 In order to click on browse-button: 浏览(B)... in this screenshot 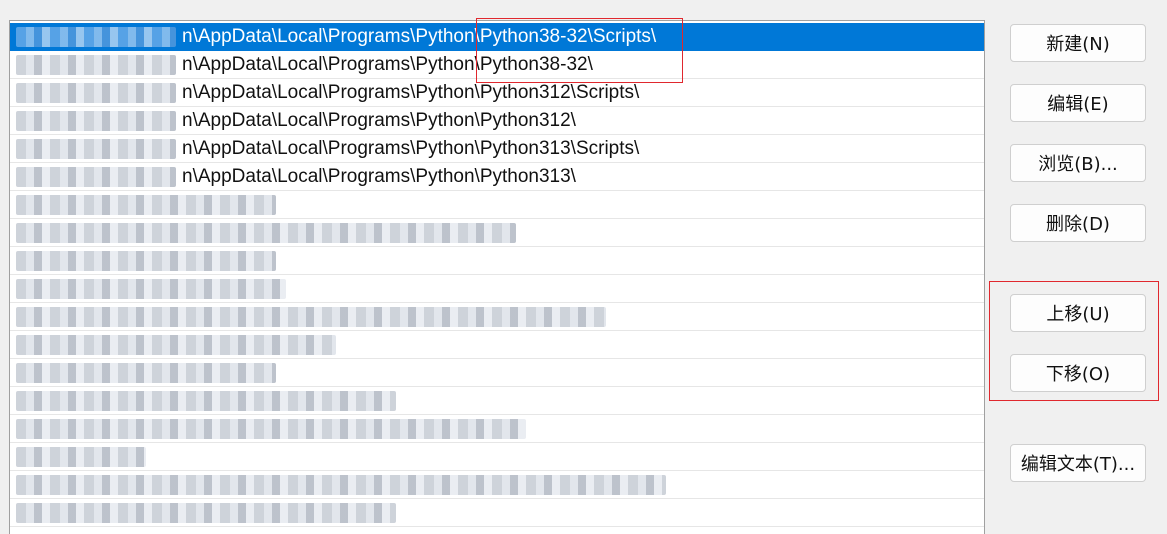, I will do `click(1078, 163)`.